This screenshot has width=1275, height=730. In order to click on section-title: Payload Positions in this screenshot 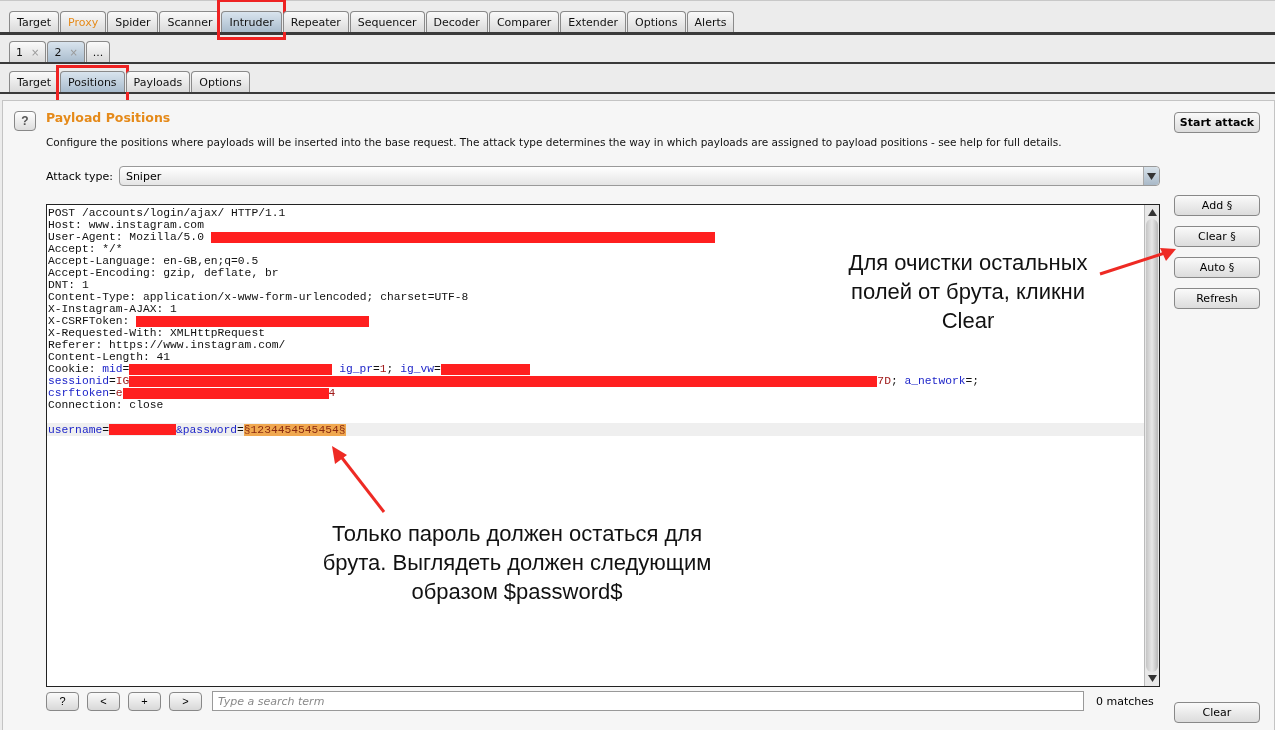, I will do `click(109, 117)`.